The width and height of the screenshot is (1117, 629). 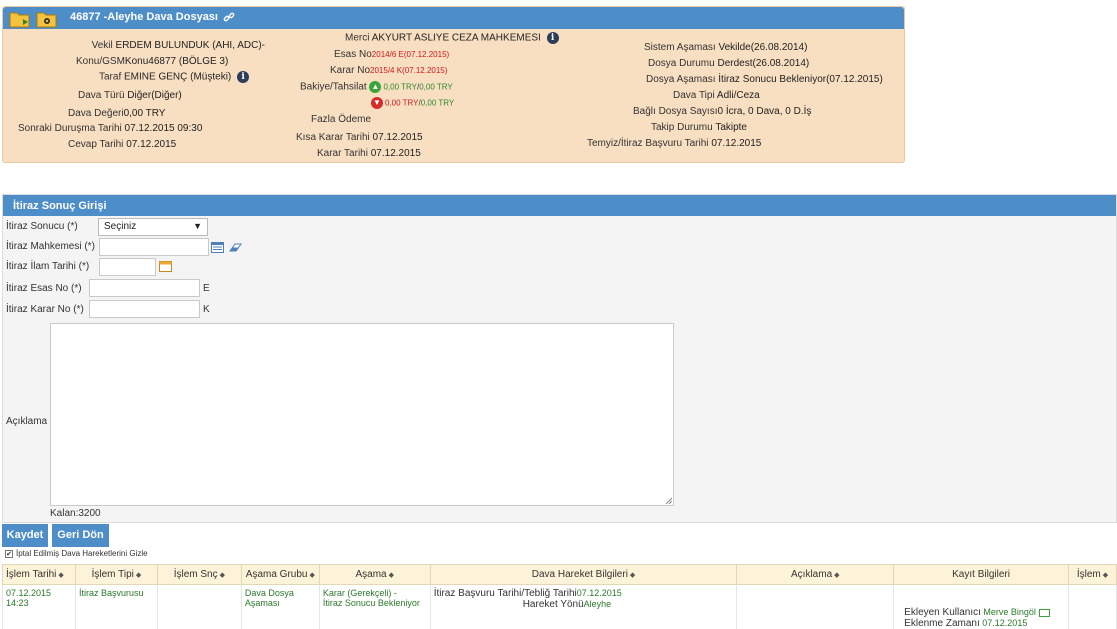 What do you see at coordinates (552, 38) in the screenshot?
I see `merci-info-icon: i` at bounding box center [552, 38].